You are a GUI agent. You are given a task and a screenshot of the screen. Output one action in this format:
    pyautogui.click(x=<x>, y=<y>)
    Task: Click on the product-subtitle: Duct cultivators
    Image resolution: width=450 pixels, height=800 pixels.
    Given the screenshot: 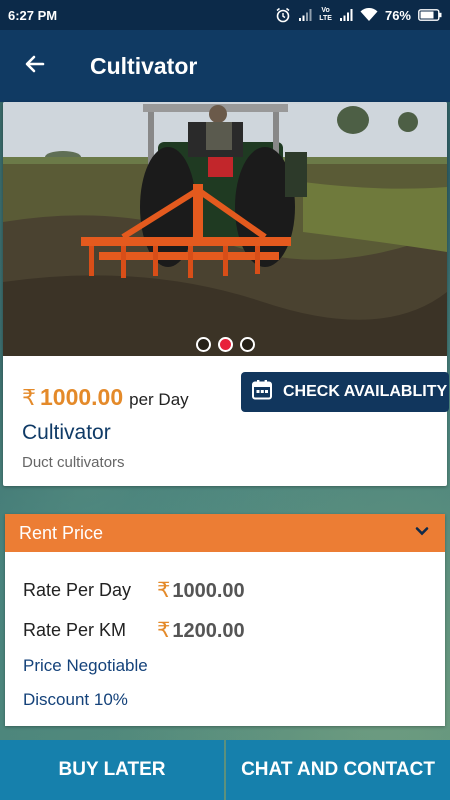 What is the action you would take?
    pyautogui.click(x=73, y=462)
    